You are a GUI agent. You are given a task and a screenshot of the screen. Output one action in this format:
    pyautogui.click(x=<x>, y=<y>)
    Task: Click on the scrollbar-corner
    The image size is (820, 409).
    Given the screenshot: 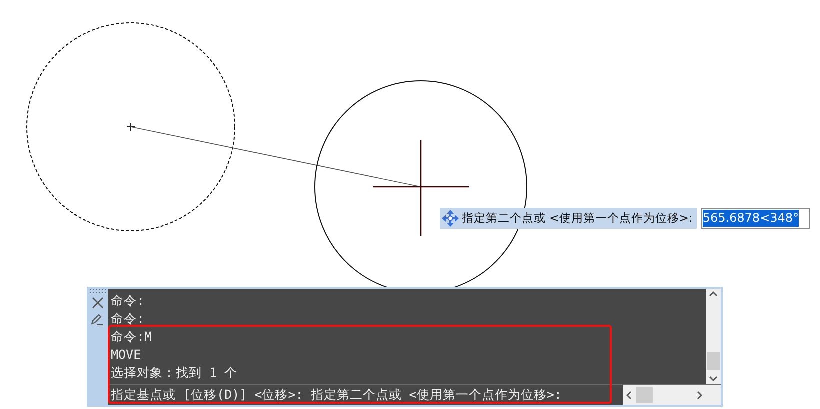 What is the action you would take?
    pyautogui.click(x=713, y=395)
    